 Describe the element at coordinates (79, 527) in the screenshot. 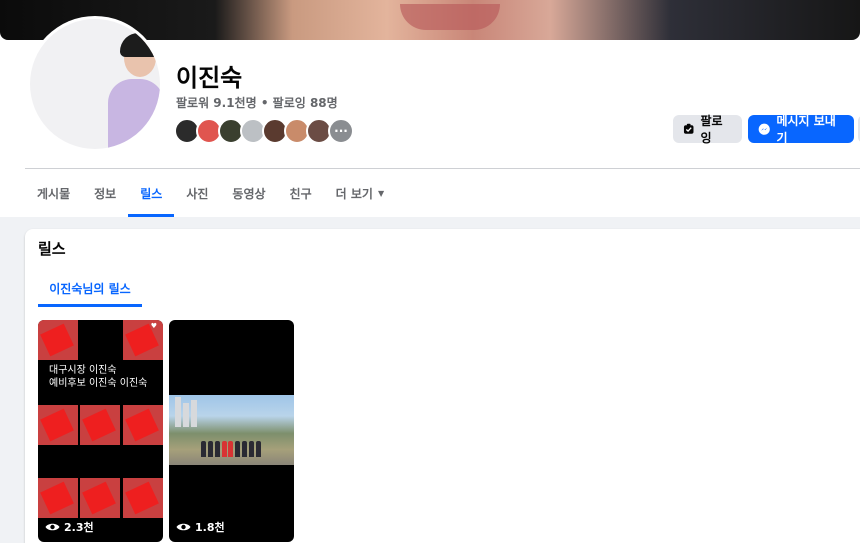

I see `reel-view-count: 2.3천` at that location.